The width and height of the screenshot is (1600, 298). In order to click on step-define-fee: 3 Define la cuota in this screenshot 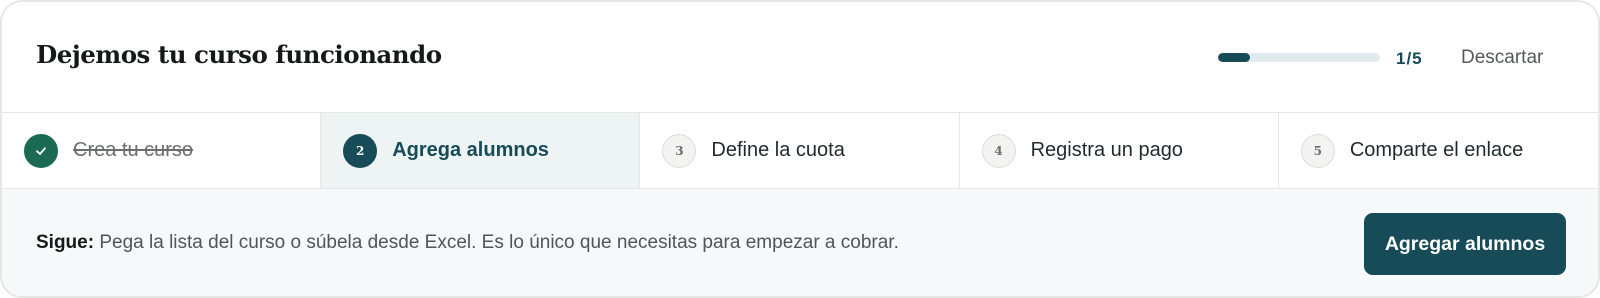, I will do `click(800, 150)`.